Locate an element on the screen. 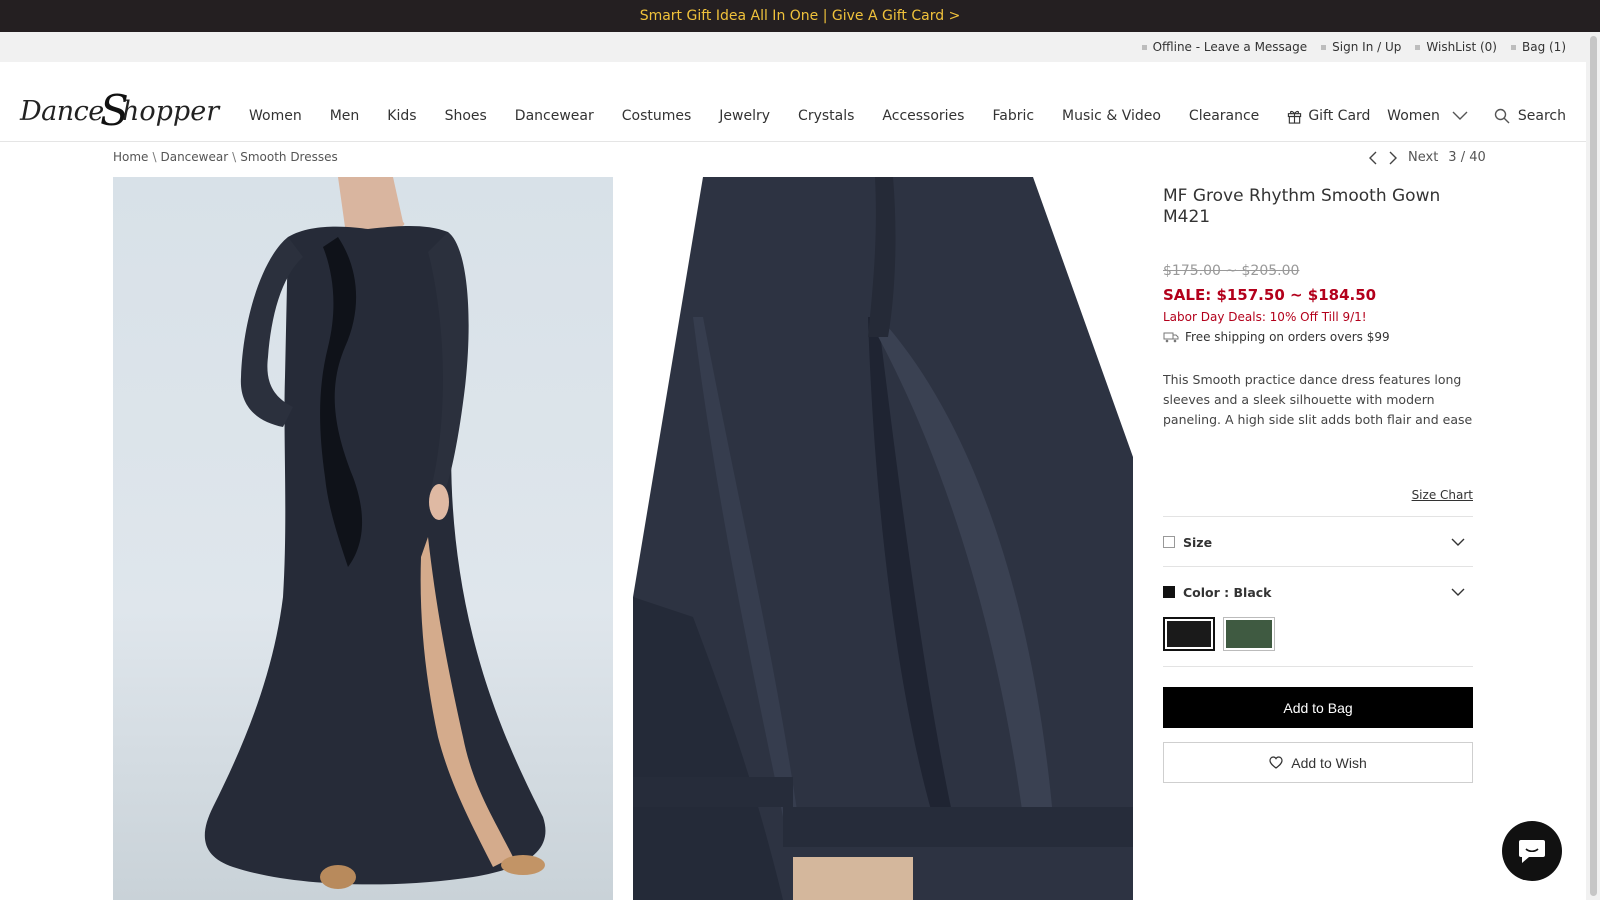  nav-item-fabric: Fabric is located at coordinates (1013, 116).